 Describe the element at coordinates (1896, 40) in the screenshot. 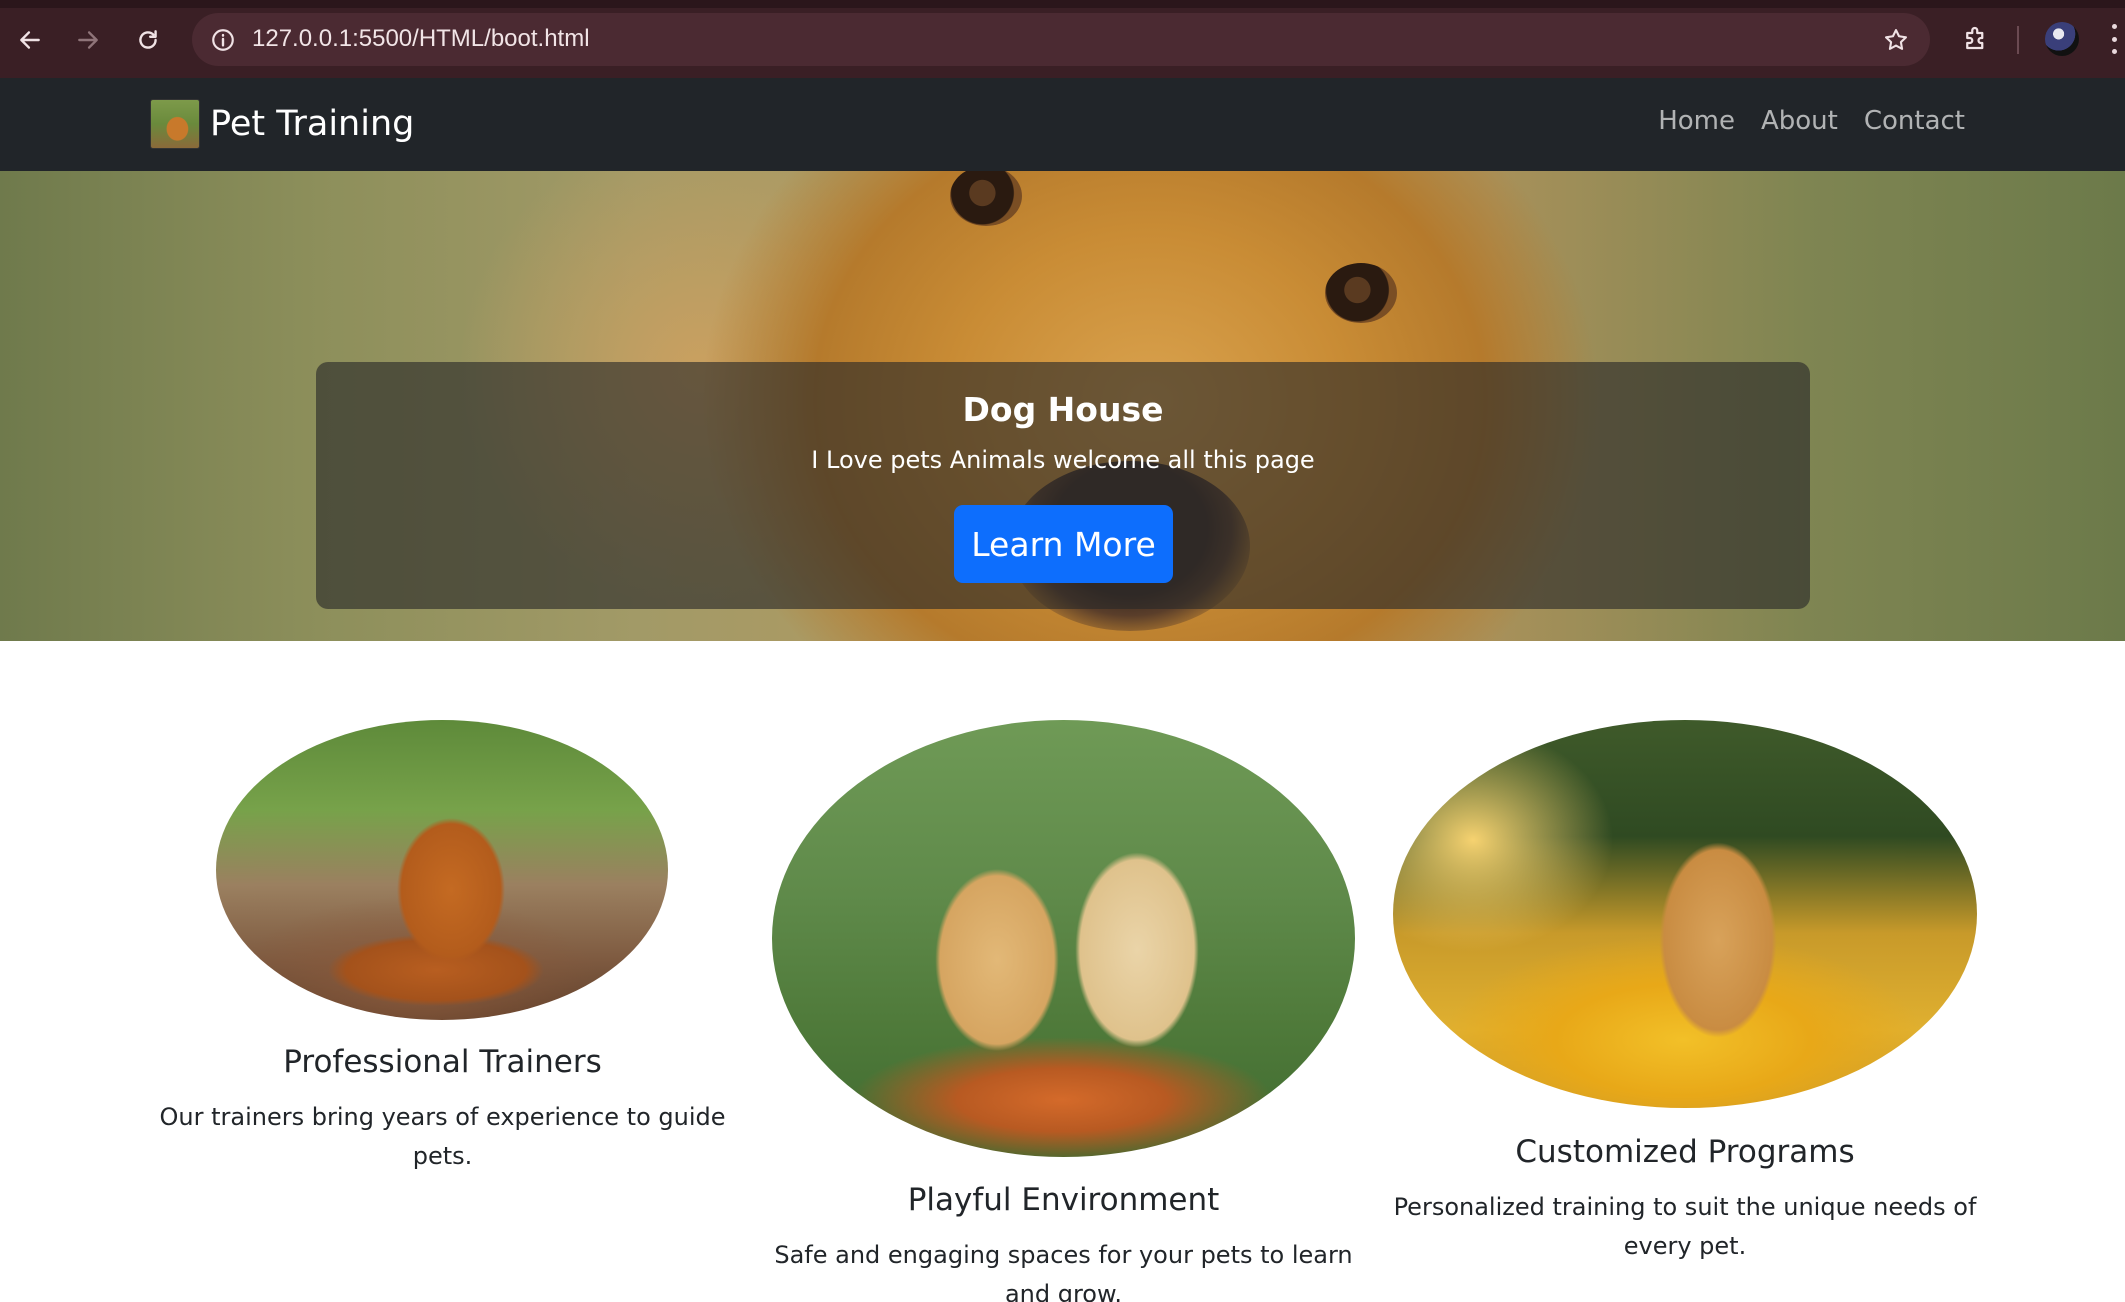

I see `bookmark-star-icon` at that location.